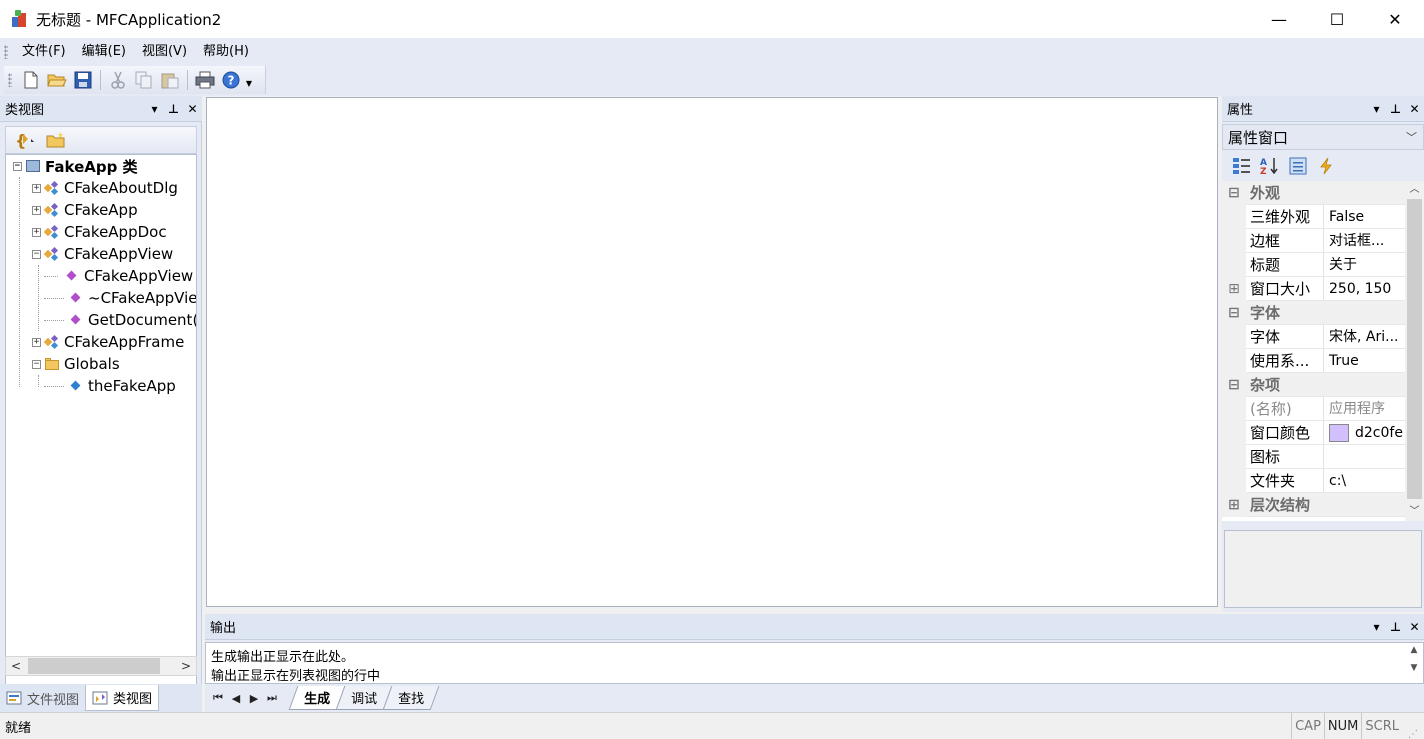  What do you see at coordinates (132, 320) in the screenshot?
I see `tree-node-method: GetDocument()` at bounding box center [132, 320].